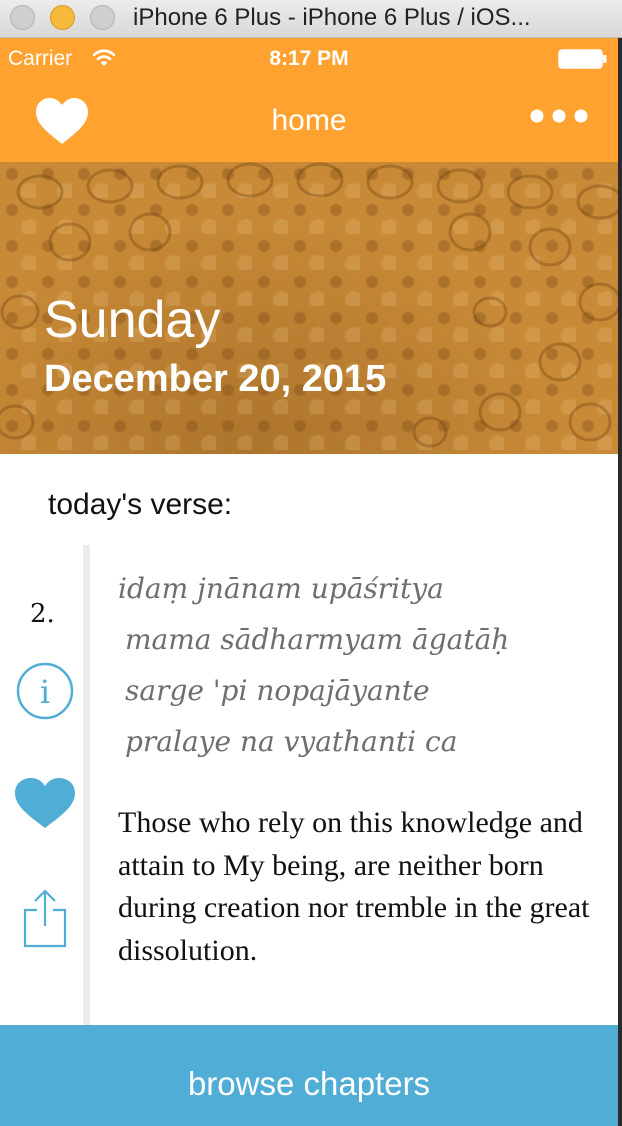 This screenshot has width=622, height=1126. What do you see at coordinates (559, 118) in the screenshot?
I see `more-icon` at bounding box center [559, 118].